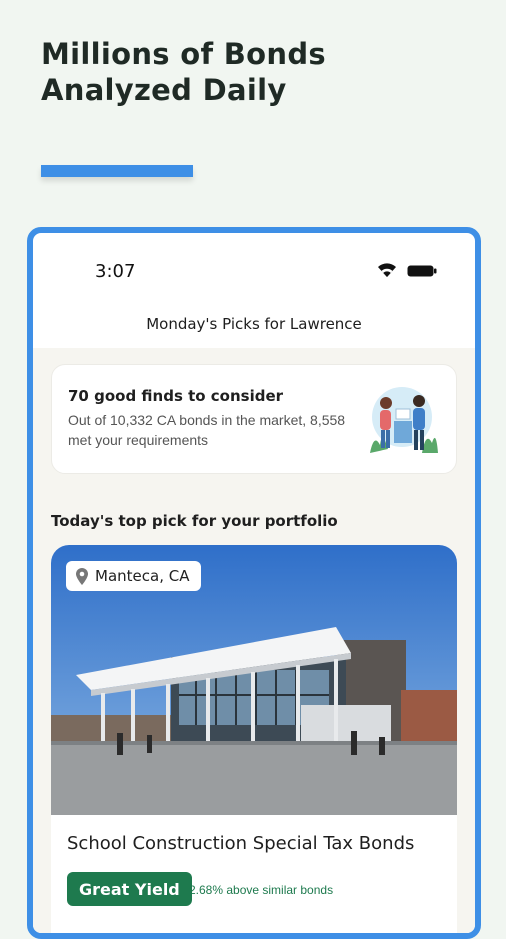 The image size is (506, 939). What do you see at coordinates (129, 889) in the screenshot?
I see `great-yield-badge: Great Yield` at bounding box center [129, 889].